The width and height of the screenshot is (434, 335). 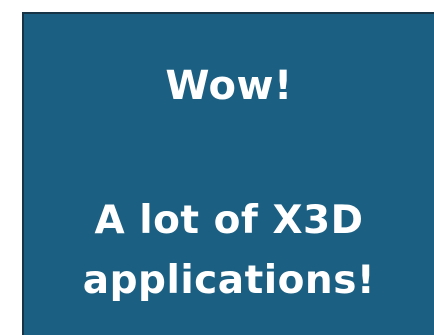 What do you see at coordinates (229, 86) in the screenshot?
I see `headline-text: Wow!` at bounding box center [229, 86].